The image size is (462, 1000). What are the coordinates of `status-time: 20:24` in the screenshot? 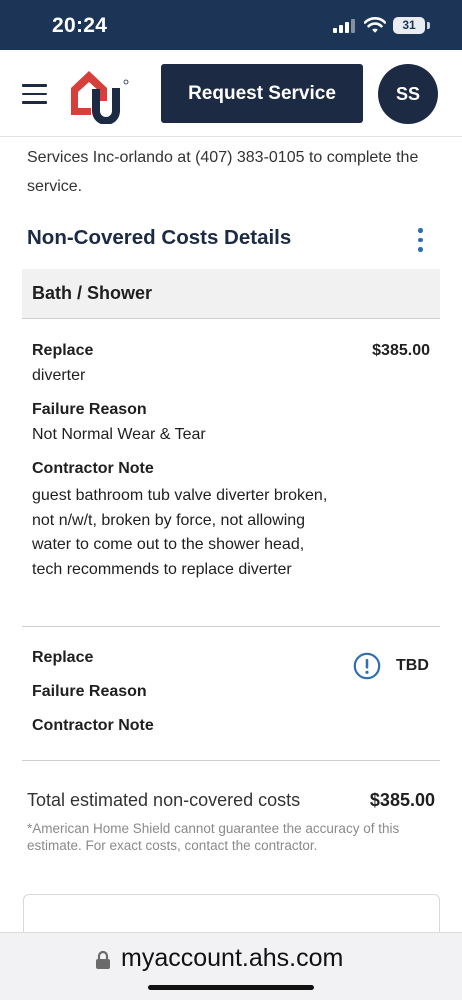 It's located at (80, 25).